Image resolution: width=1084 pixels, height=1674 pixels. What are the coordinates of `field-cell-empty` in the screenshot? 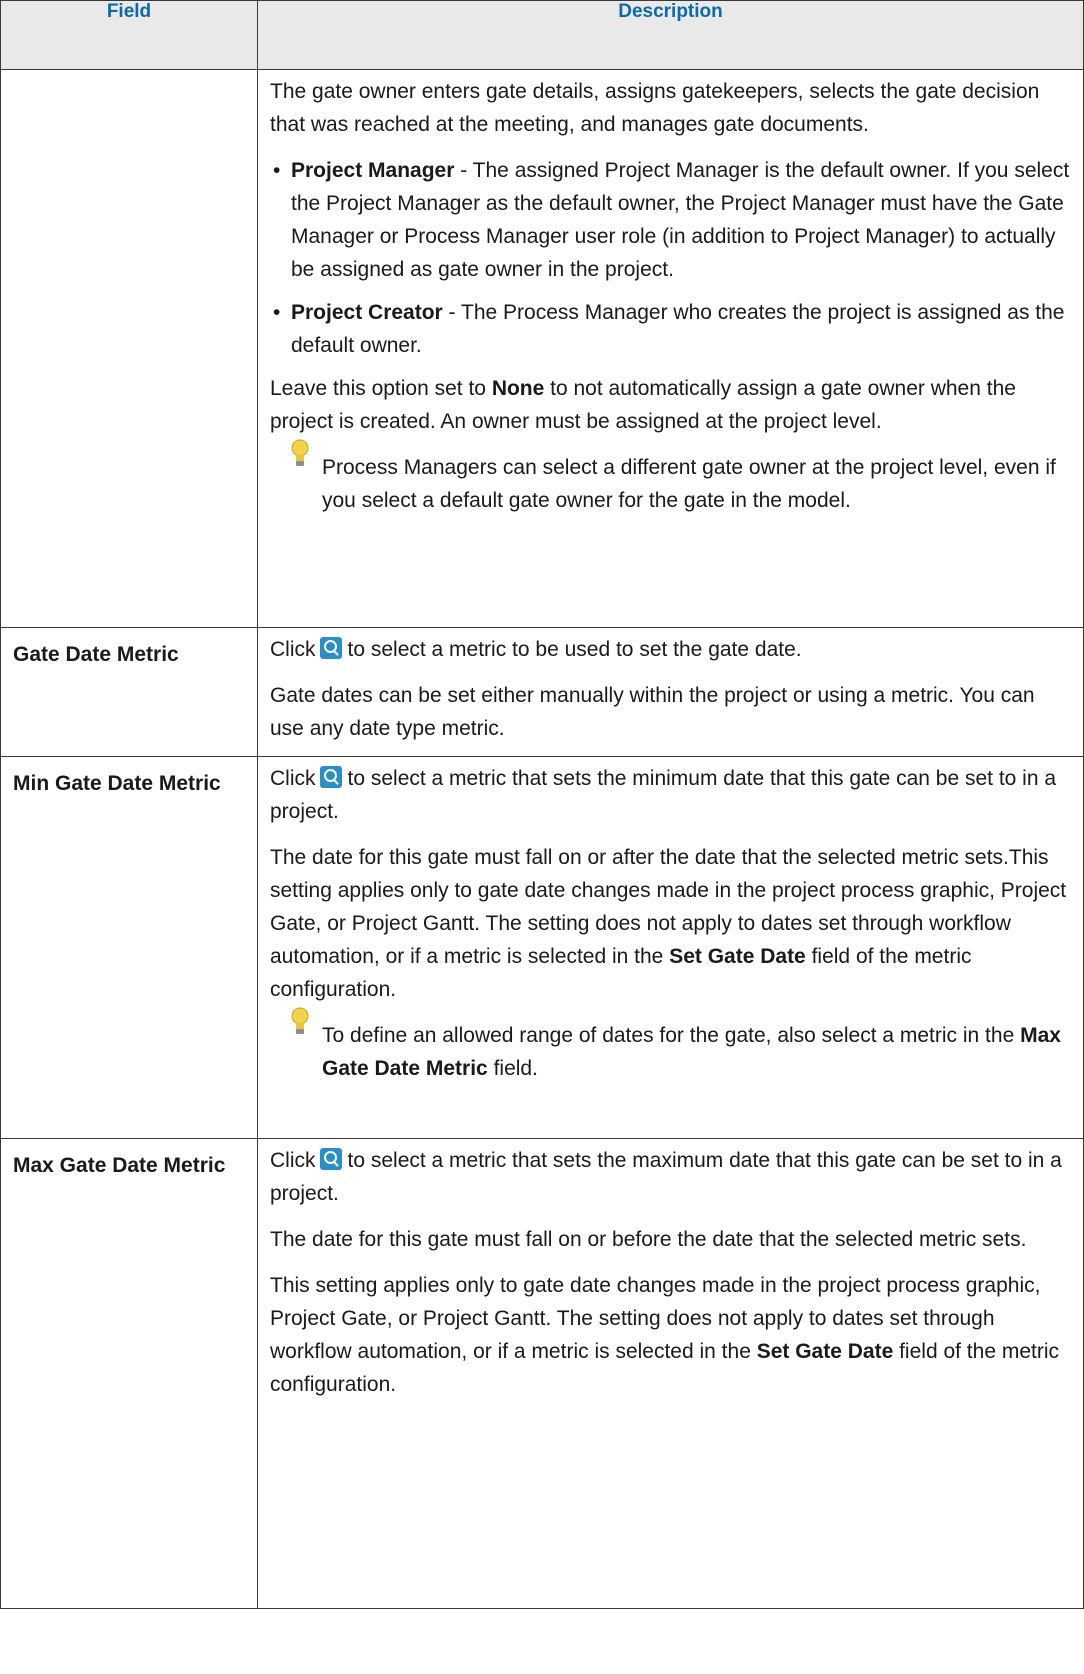 It's located at (129, 348).